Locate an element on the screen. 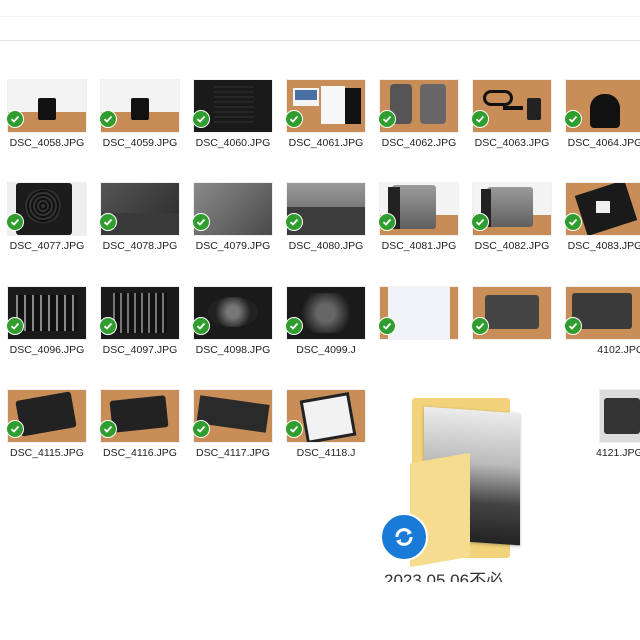 The height and width of the screenshot is (640, 640). file-name: DSC_4060.JPG is located at coordinates (233, 143).